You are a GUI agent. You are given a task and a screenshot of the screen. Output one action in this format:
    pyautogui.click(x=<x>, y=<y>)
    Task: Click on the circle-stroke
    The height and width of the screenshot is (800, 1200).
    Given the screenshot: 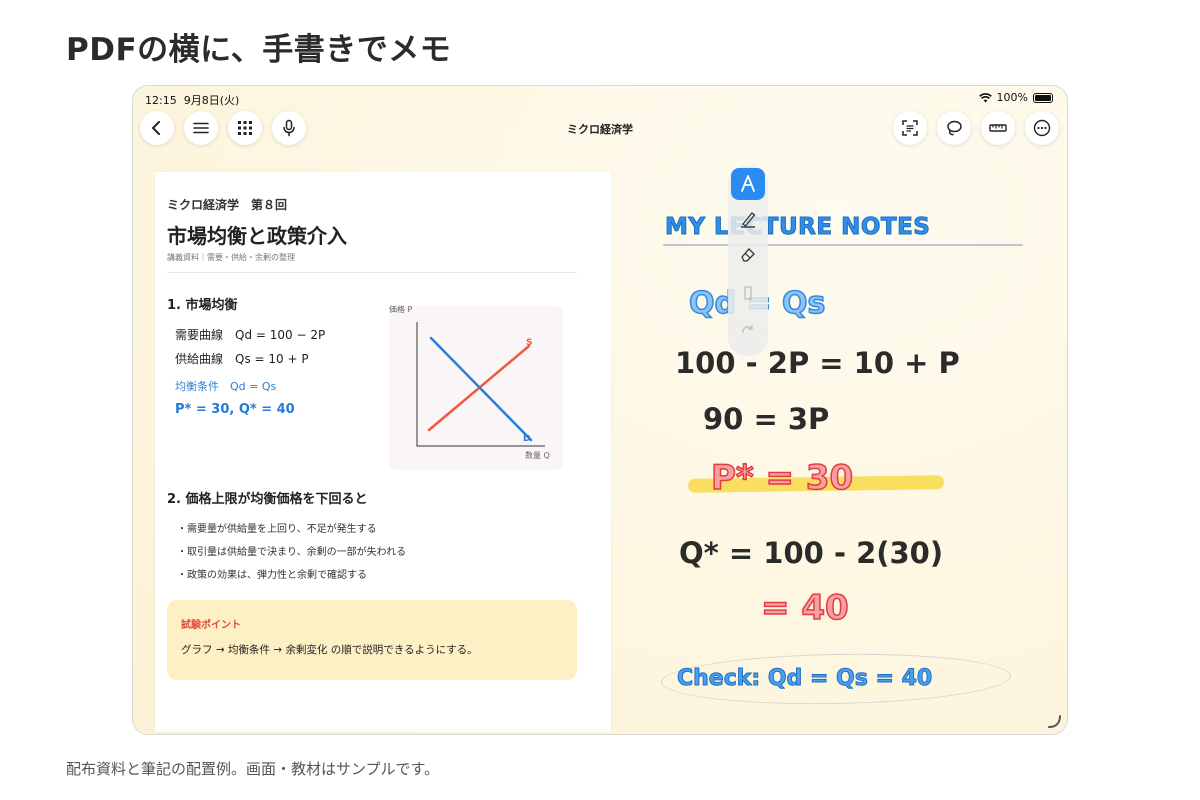 What is the action you would take?
    pyautogui.click(x=836, y=679)
    